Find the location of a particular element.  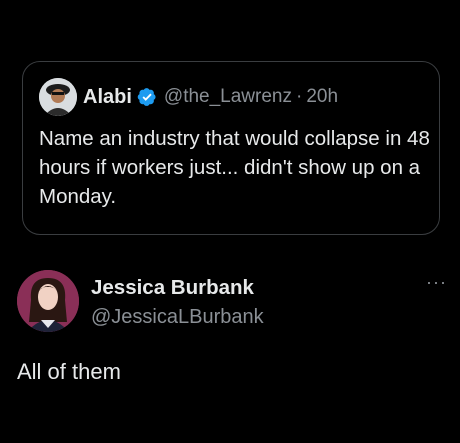

verified-badge-icon is located at coordinates (146, 97).